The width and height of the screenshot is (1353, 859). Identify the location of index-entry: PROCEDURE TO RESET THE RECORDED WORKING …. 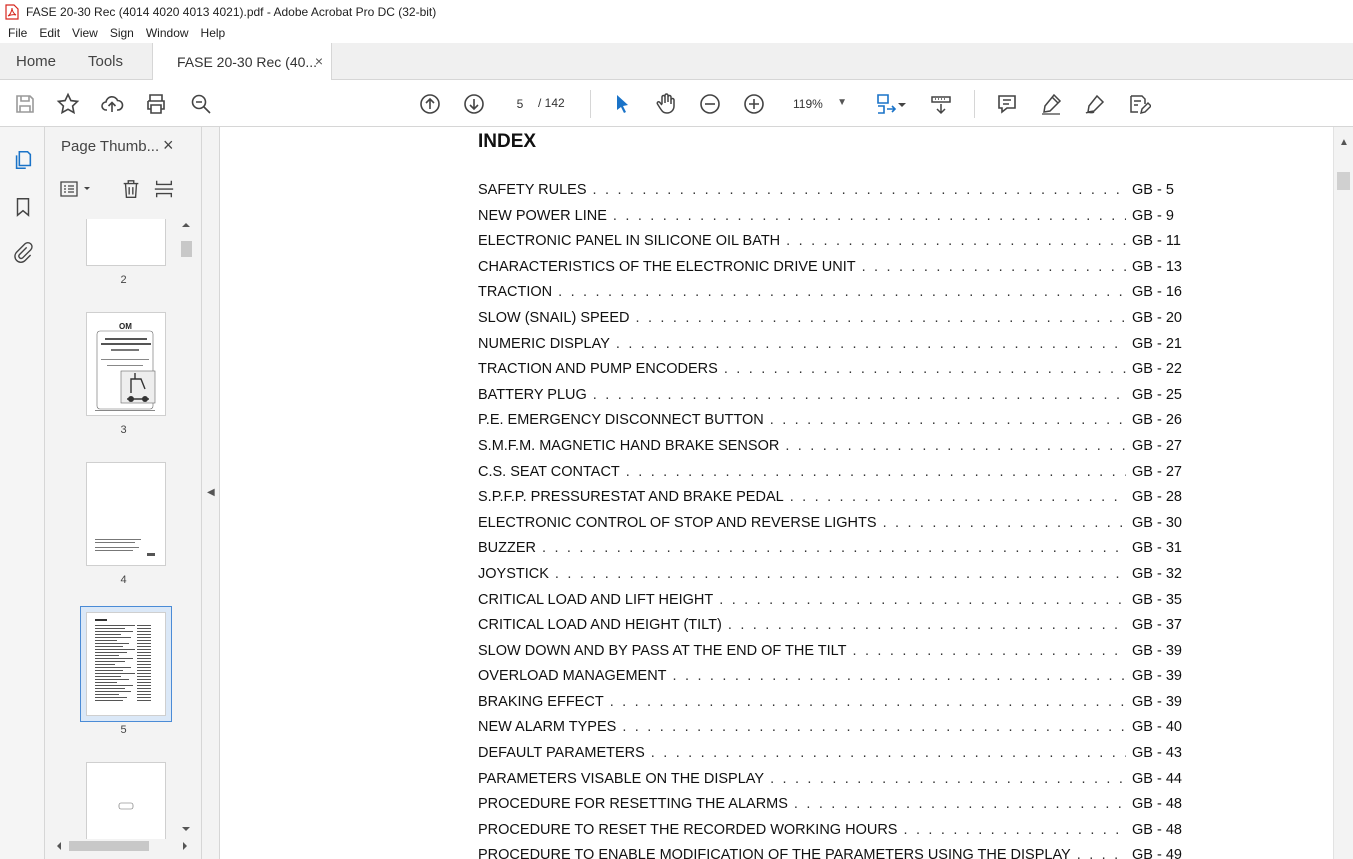
(832, 835).